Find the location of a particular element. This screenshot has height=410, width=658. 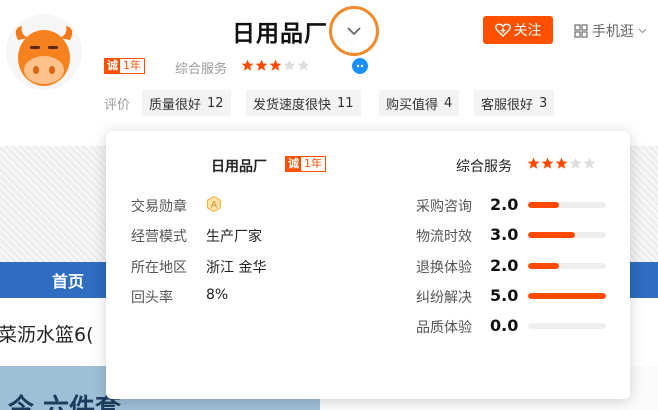

metric-label: 采购咨询 is located at coordinates (444, 207).